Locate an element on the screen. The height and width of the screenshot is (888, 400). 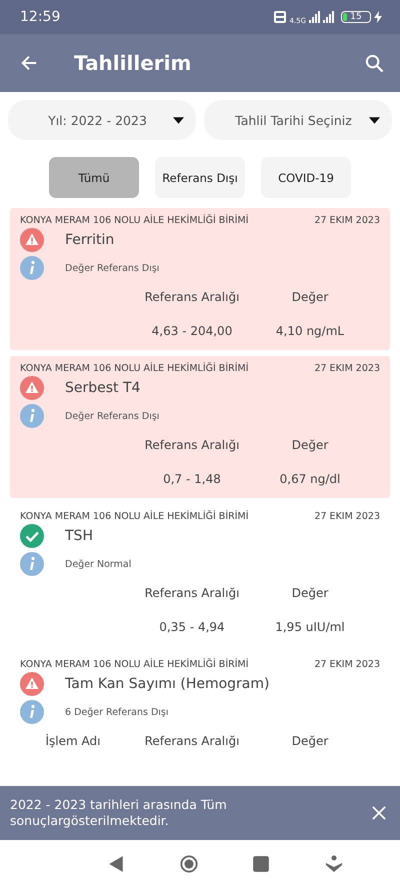
table-cell-text: 0,35 - 4,94 is located at coordinates (192, 627).